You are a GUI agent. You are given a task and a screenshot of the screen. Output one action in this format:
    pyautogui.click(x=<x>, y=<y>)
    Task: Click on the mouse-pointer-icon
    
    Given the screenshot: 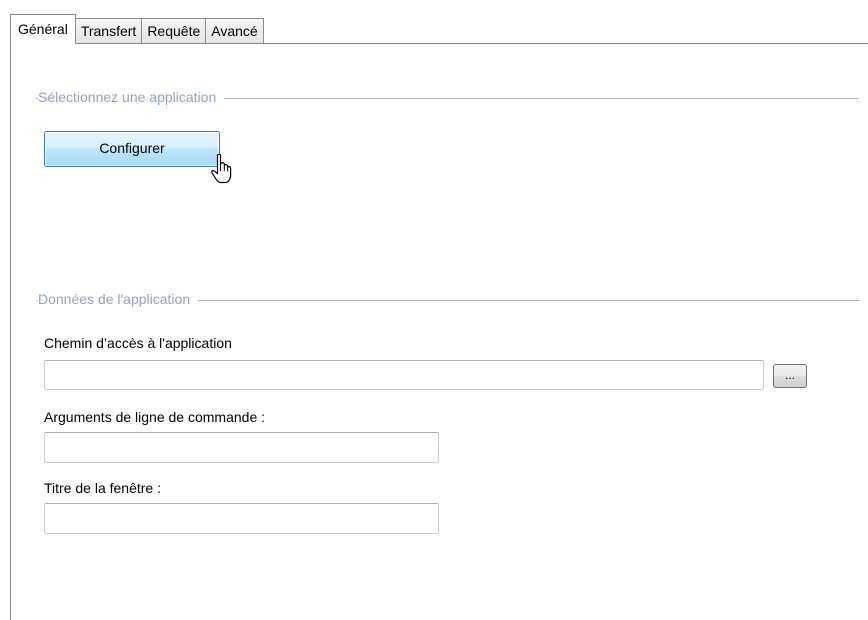 What is the action you would take?
    pyautogui.click(x=221, y=168)
    